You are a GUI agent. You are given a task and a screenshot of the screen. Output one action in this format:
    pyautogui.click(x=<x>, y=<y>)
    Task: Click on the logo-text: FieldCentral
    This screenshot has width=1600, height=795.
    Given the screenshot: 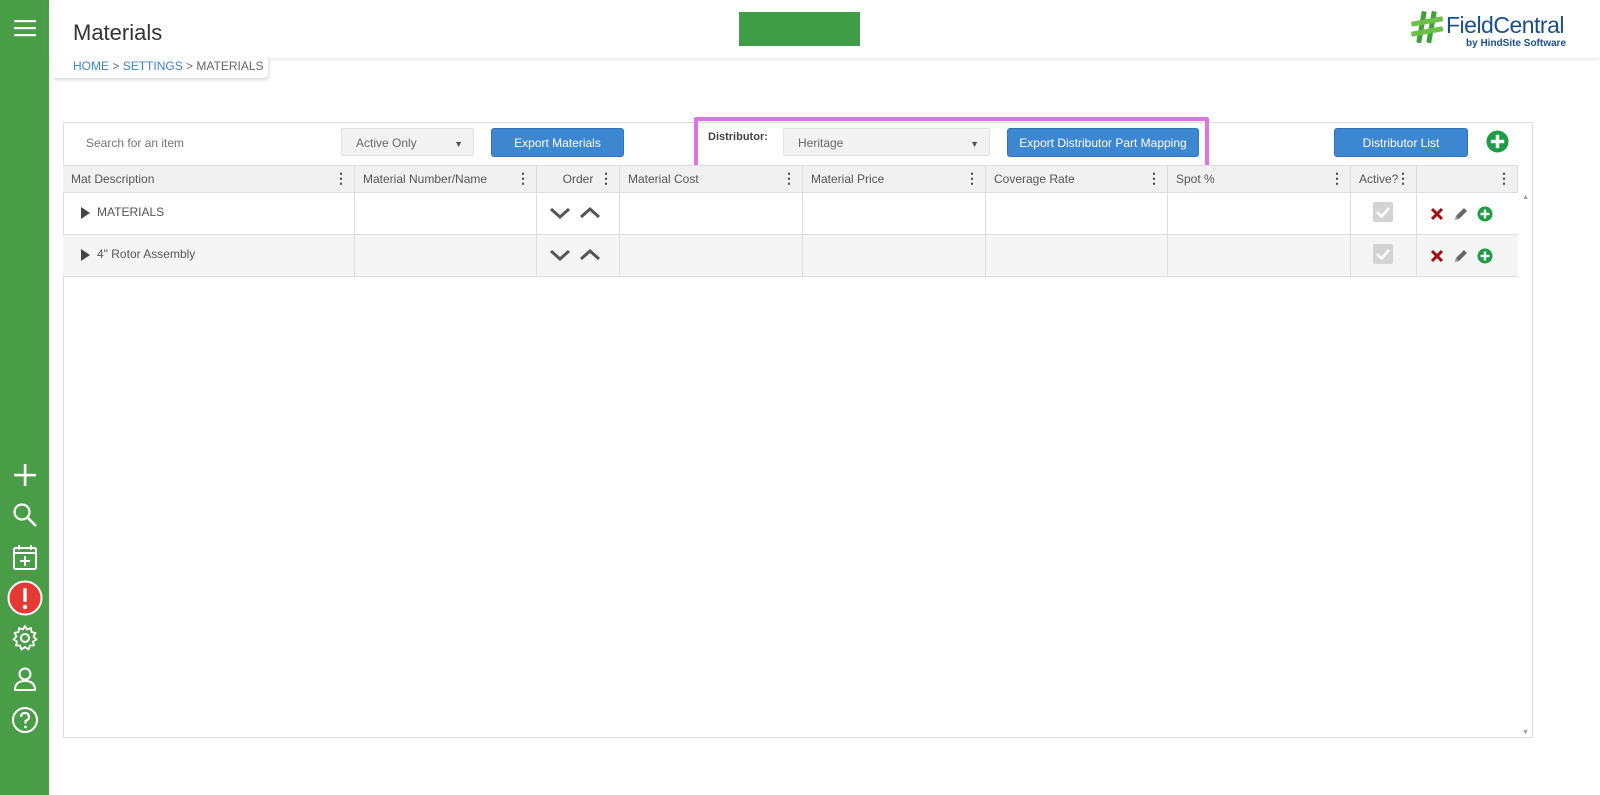 What is the action you would take?
    pyautogui.click(x=1505, y=25)
    